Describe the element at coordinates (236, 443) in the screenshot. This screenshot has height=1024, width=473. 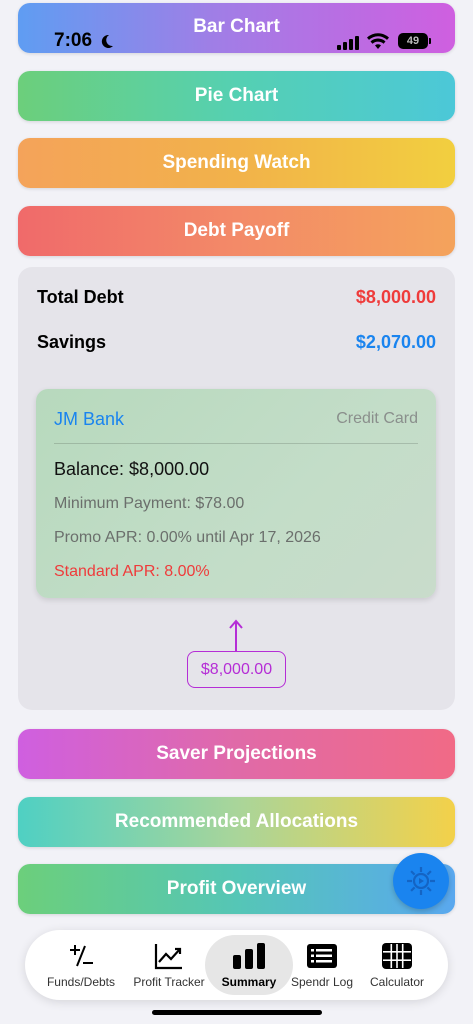
I see `card-divider` at that location.